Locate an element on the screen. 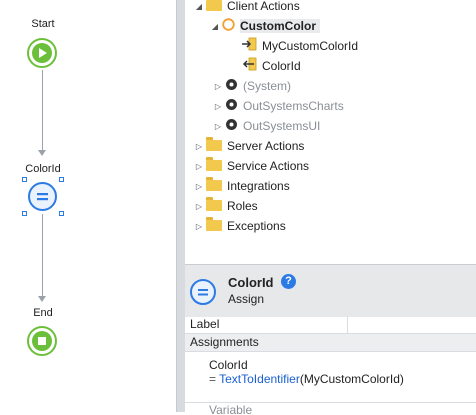  tree-item-label: CustomColor is located at coordinates (280, 26).